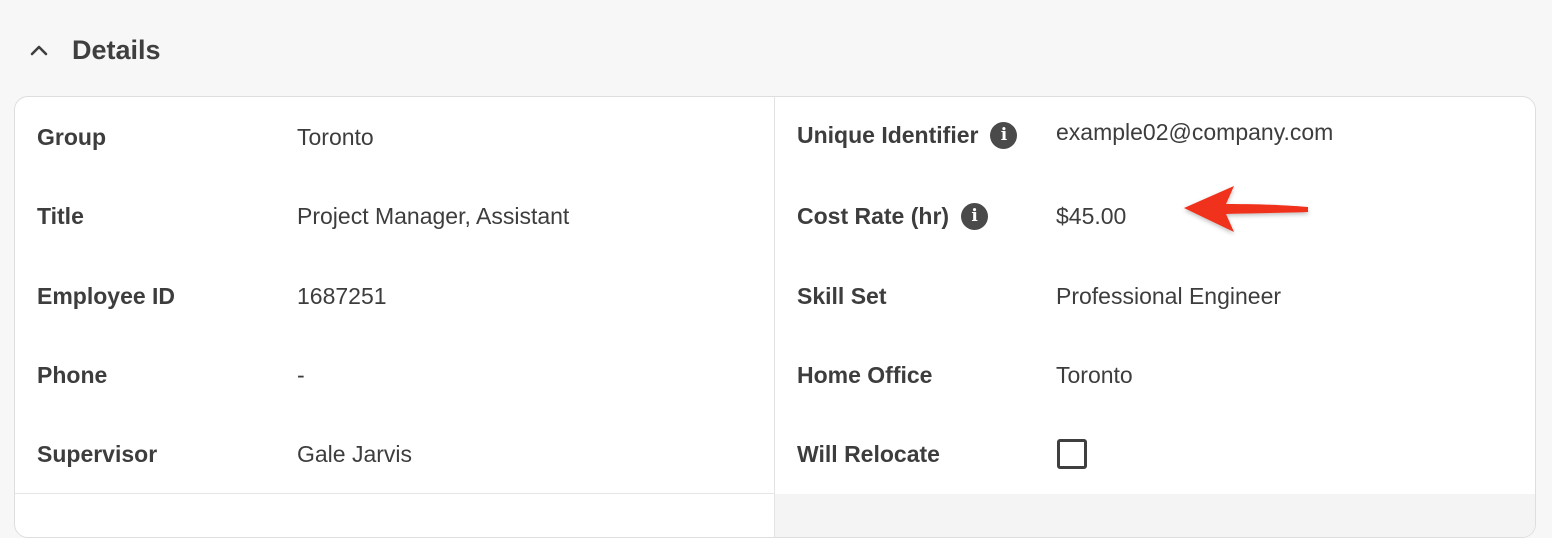 Image resolution: width=1552 pixels, height=538 pixels. Describe the element at coordinates (394, 375) in the screenshot. I see `field-phone: Phone -` at that location.